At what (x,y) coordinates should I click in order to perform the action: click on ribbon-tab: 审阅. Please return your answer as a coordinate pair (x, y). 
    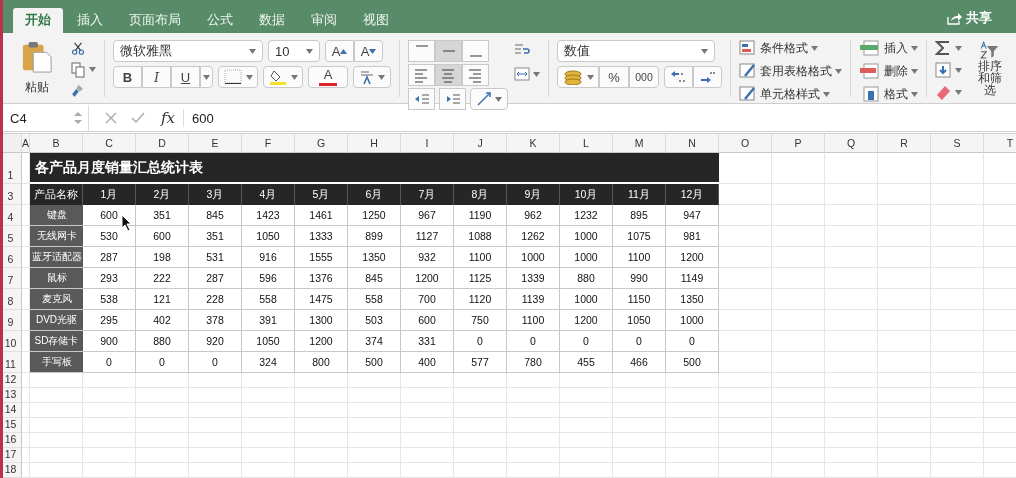
    Looking at the image, I should click on (324, 20).